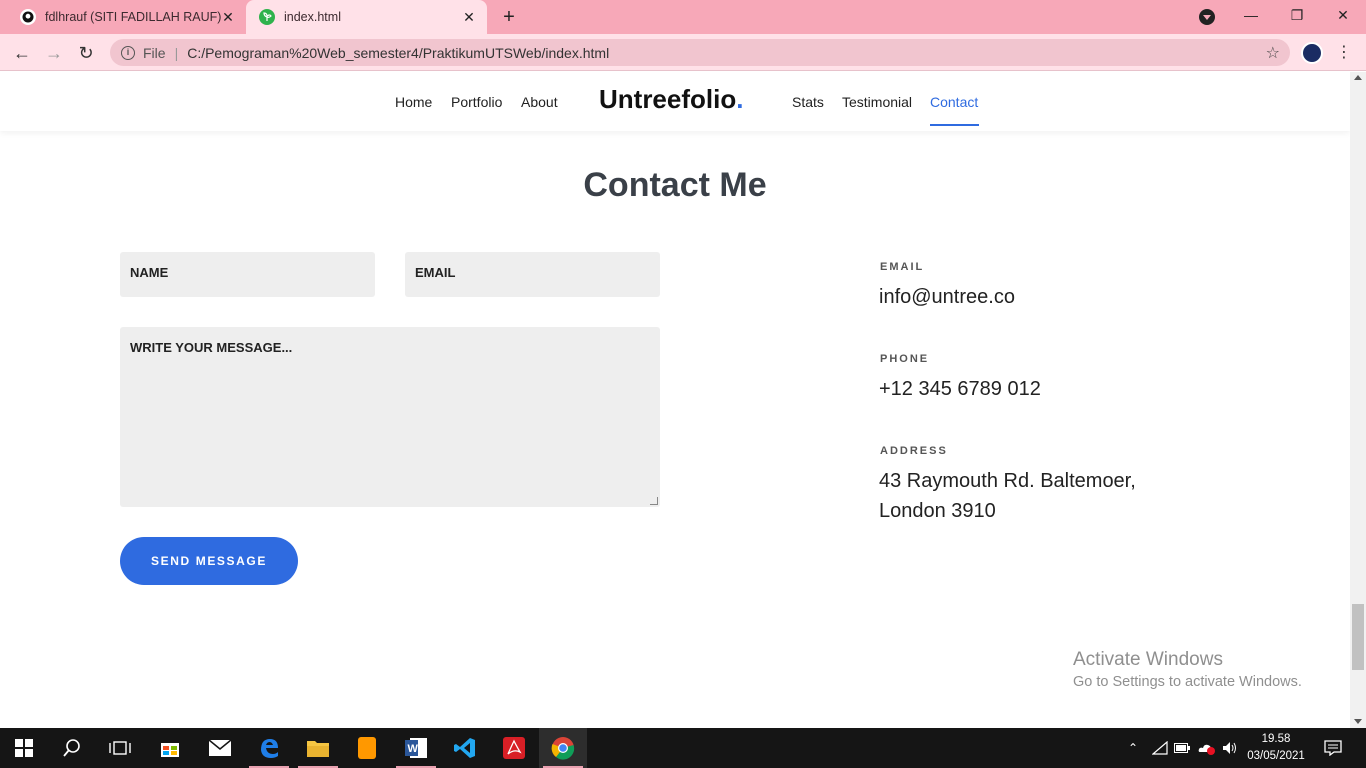  Describe the element at coordinates (269, 748) in the screenshot. I see `edge-icon` at that location.